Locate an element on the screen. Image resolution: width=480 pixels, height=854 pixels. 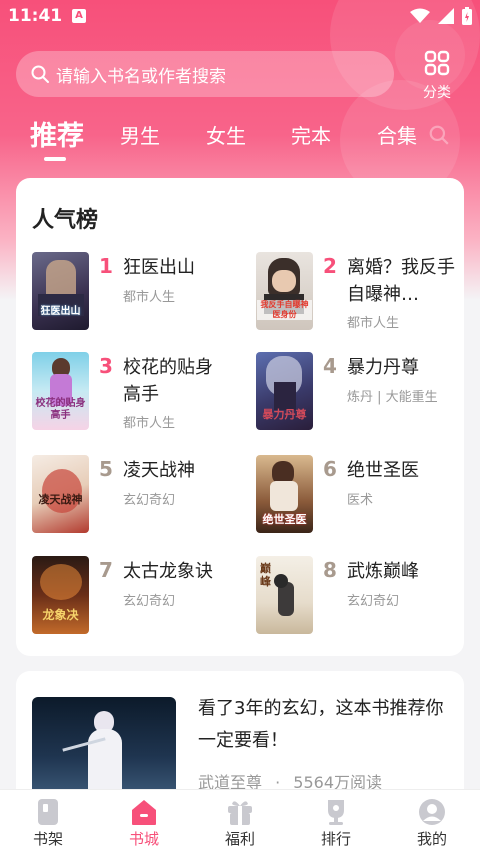
signal-icon is located at coordinates (446, 16).